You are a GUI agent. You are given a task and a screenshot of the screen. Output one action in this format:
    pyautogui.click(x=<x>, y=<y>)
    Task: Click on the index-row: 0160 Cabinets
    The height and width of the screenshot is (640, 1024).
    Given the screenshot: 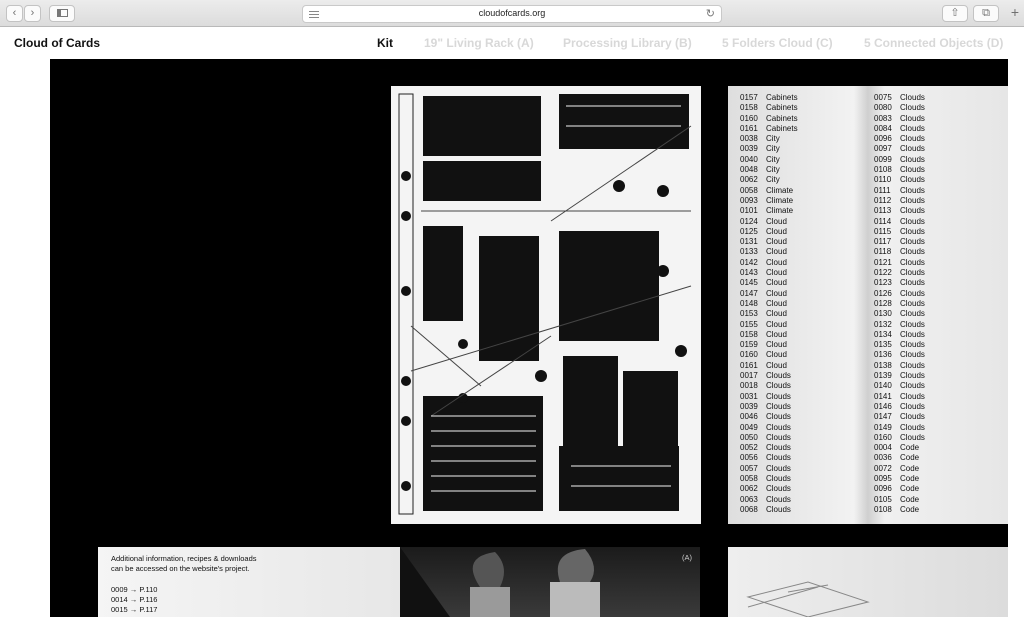 What is the action you would take?
    pyautogui.click(x=769, y=119)
    